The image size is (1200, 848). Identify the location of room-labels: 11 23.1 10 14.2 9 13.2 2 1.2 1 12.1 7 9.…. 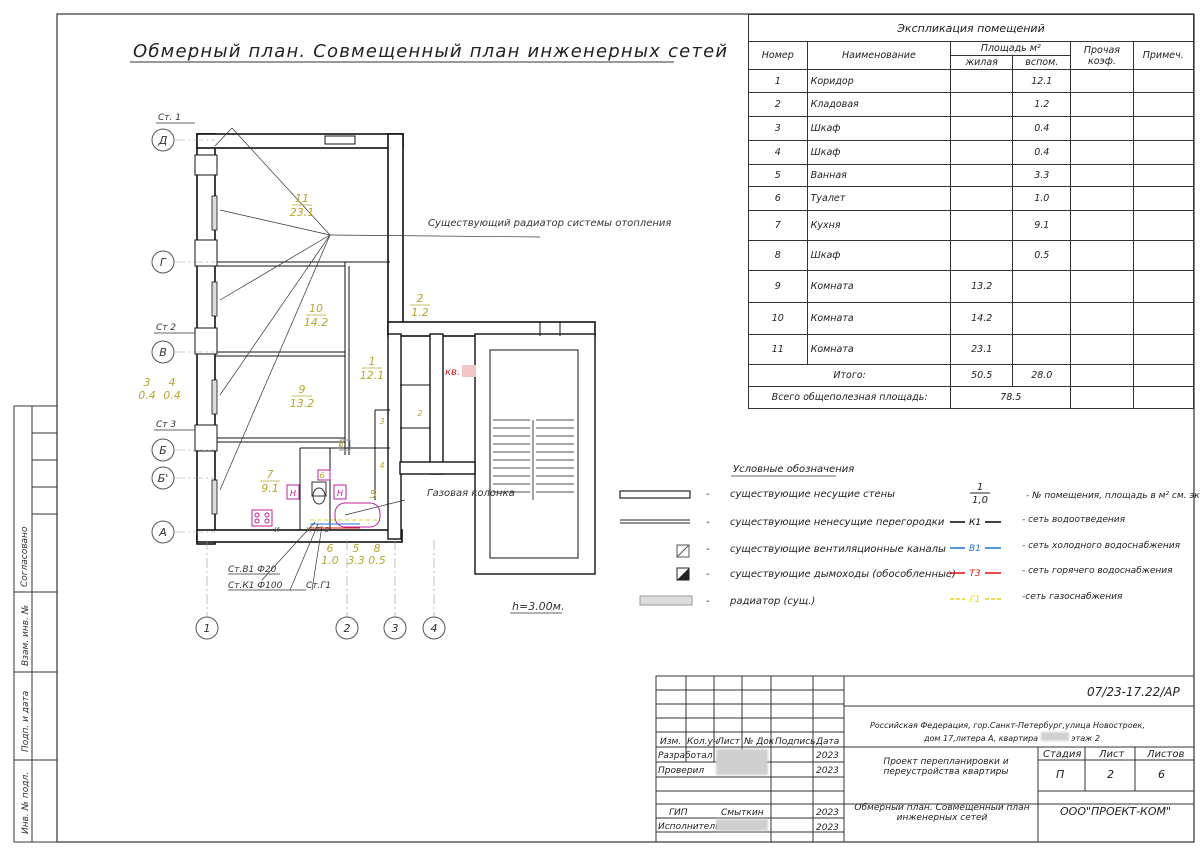
(284, 379).